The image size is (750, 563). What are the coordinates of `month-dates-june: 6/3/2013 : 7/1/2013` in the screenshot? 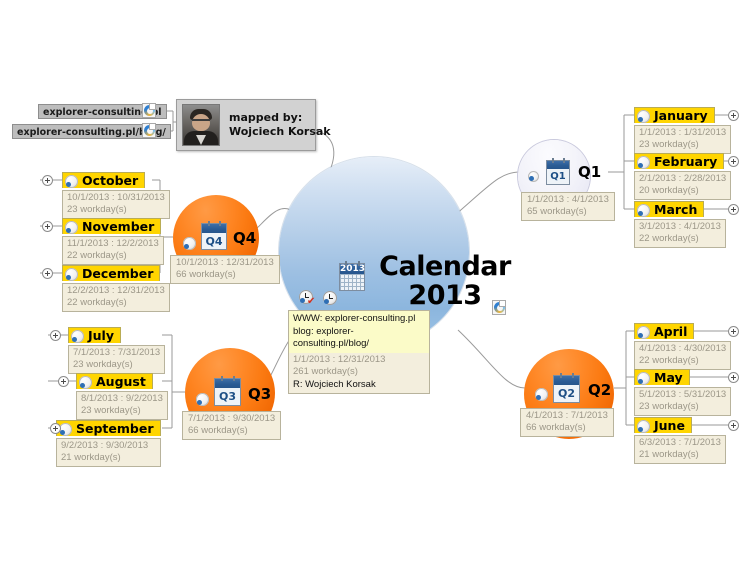 It's located at (680, 442).